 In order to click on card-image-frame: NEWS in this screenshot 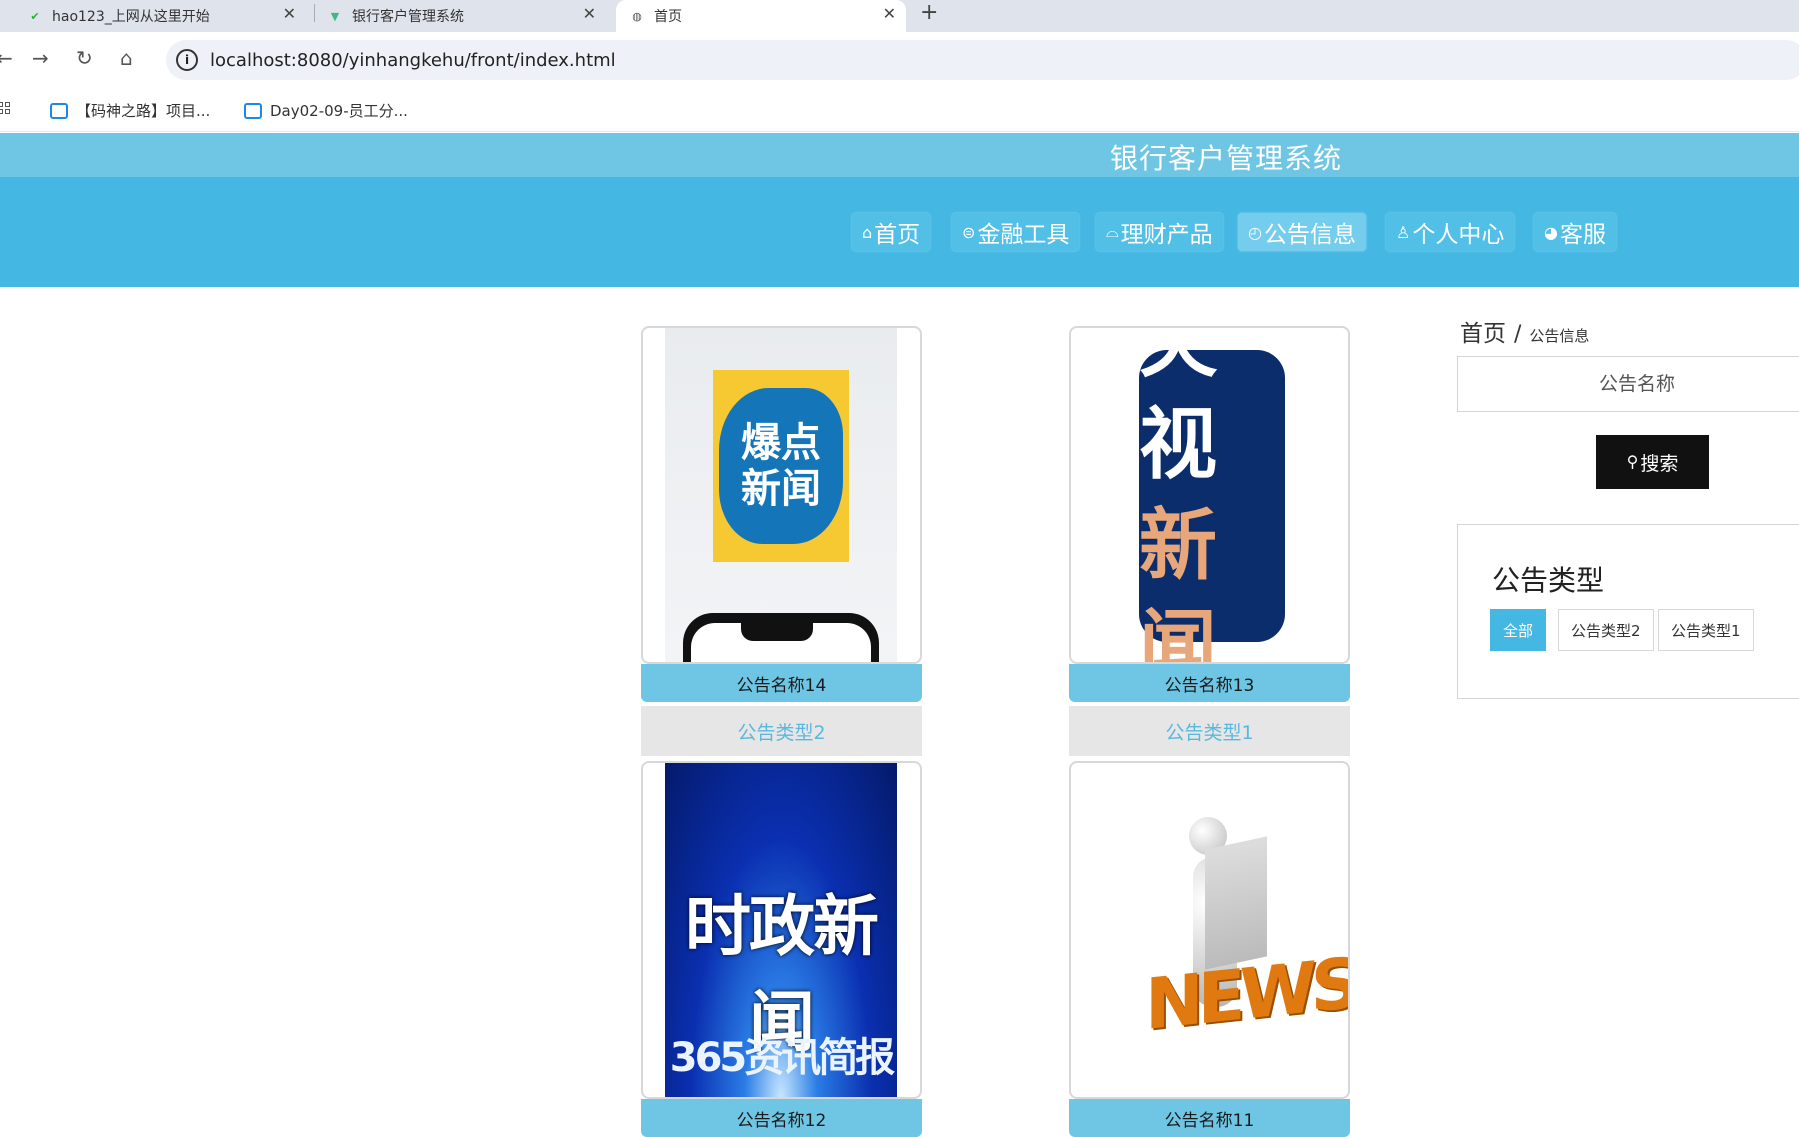, I will do `click(1209, 930)`.